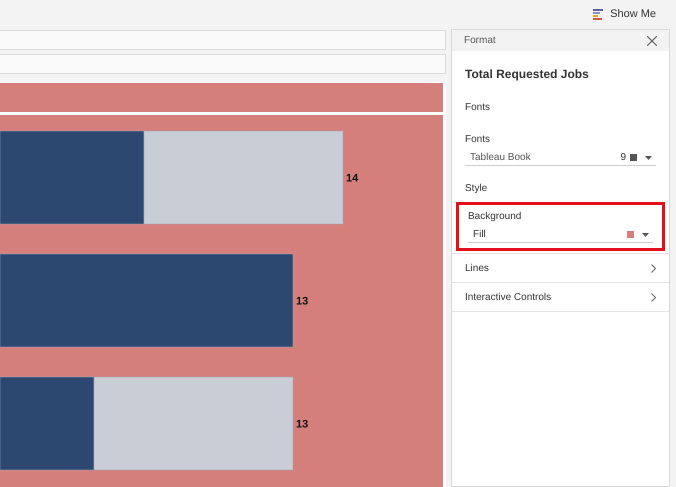  I want to click on nav-row: Lines, so click(560, 268).